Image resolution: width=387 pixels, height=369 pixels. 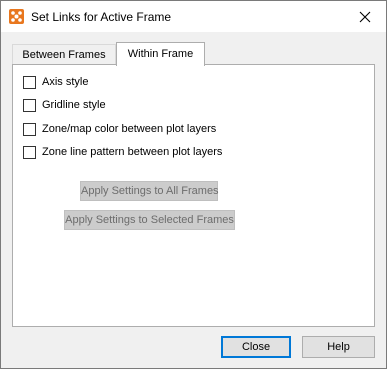 What do you see at coordinates (29, 105) in the screenshot?
I see `gridline-style-checkbox` at bounding box center [29, 105].